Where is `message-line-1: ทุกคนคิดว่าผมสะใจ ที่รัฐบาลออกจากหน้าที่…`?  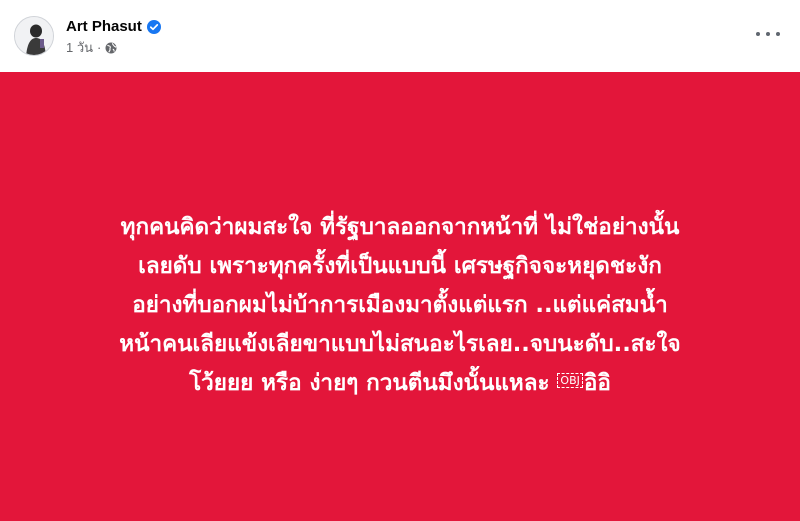 message-line-1: ทุกคนคิดว่าผมสะใจ ที่รัฐบาลออกจากหน้าที่… is located at coordinates (400, 227).